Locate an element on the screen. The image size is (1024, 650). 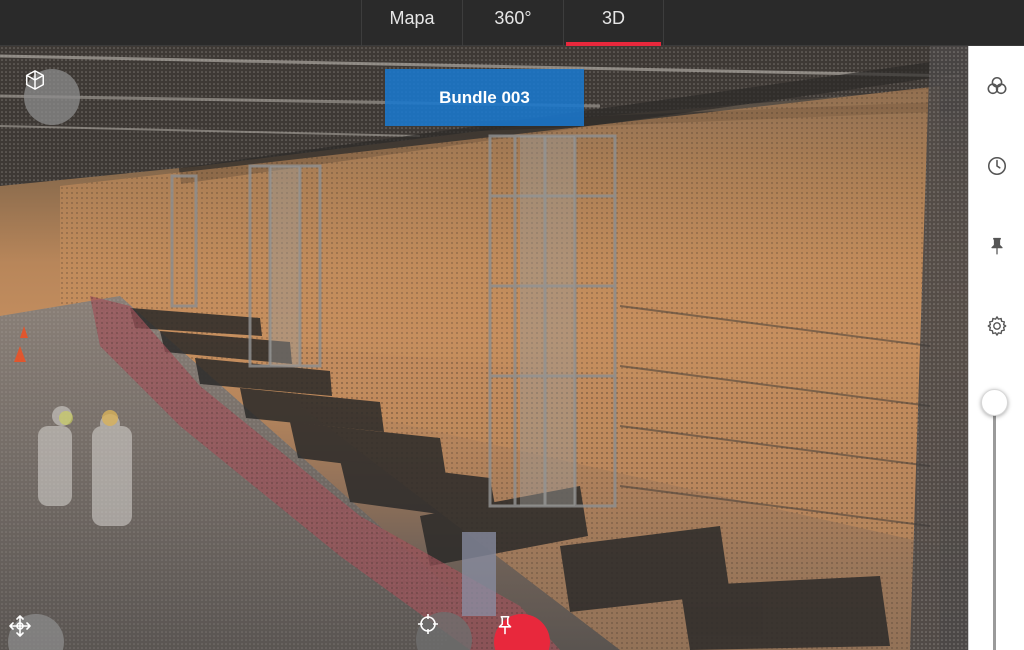
tab-360: 360° is located at coordinates (512, 23).